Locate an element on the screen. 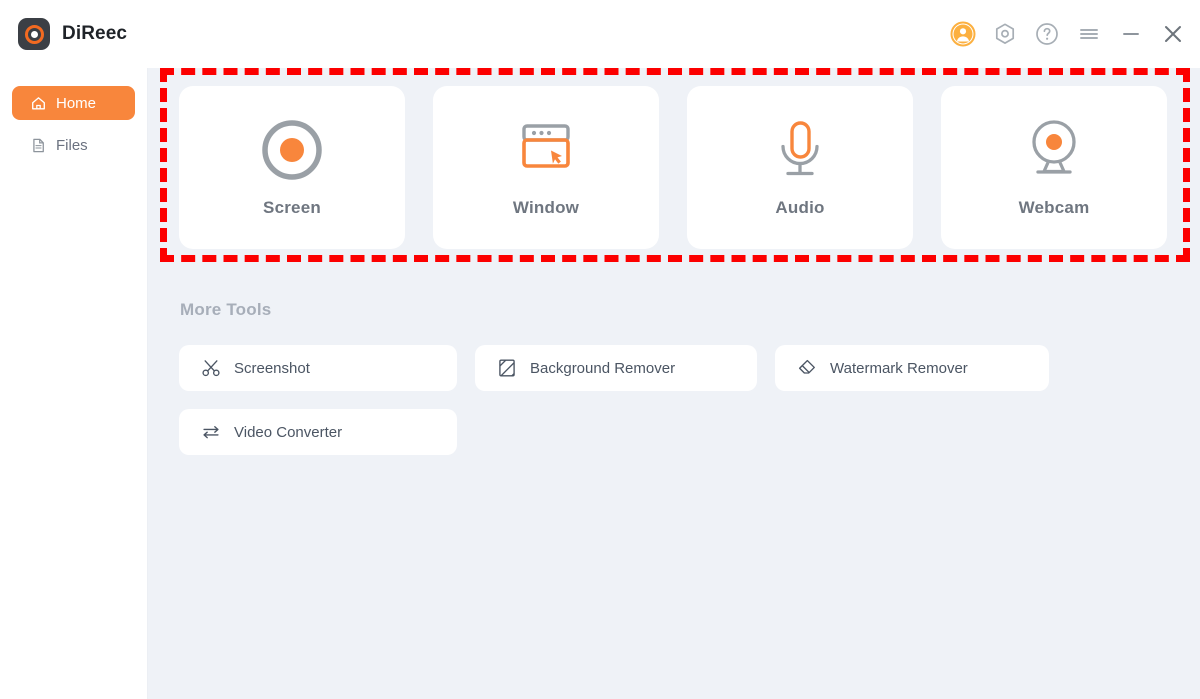 The height and width of the screenshot is (699, 1200). record-circle-icon is located at coordinates (292, 150).